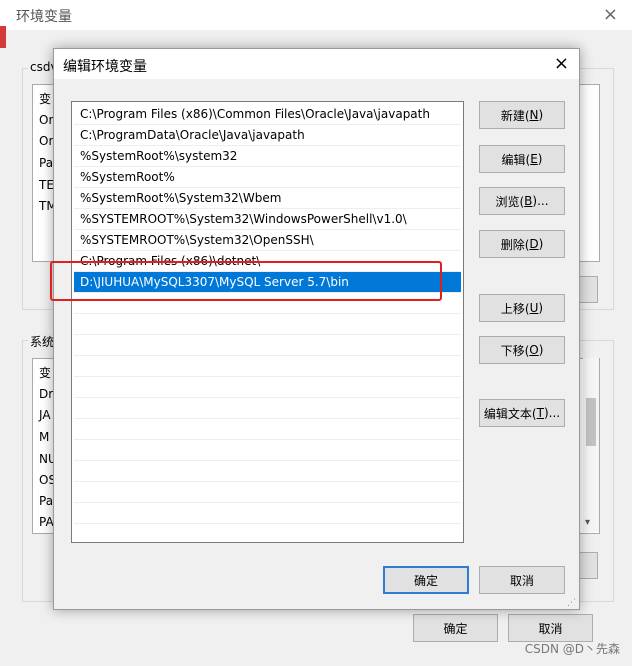  Describe the element at coordinates (267, 261) in the screenshot. I see `path-row: C:\Program Files (x86)\dotnet\` at that location.